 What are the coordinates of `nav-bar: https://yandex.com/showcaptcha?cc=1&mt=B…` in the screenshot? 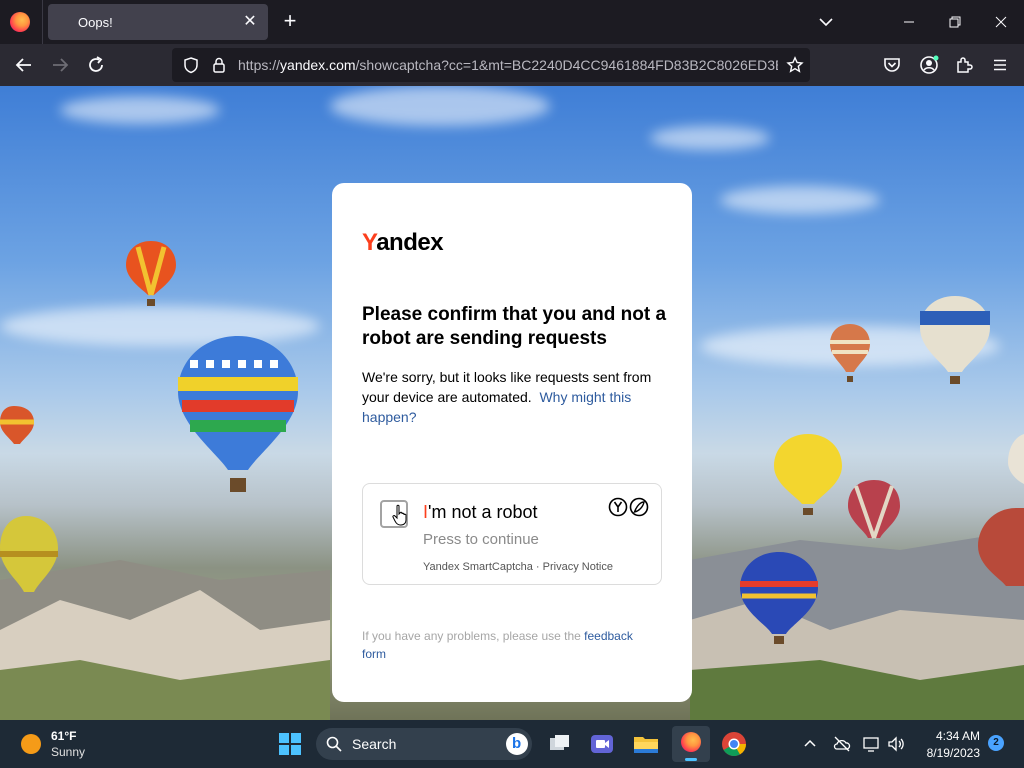 It's located at (512, 65).